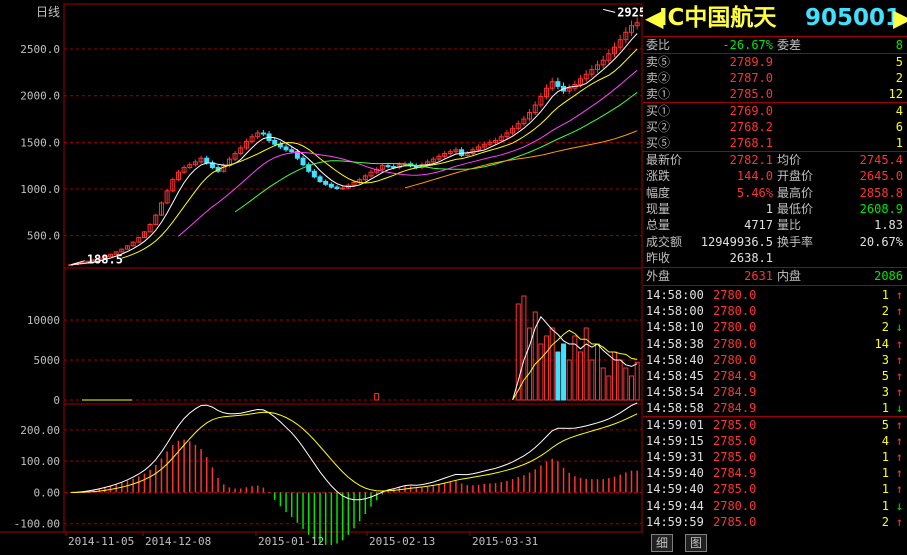 This screenshot has height=555, width=907. I want to click on waipan-label: 外盘, so click(658, 276).